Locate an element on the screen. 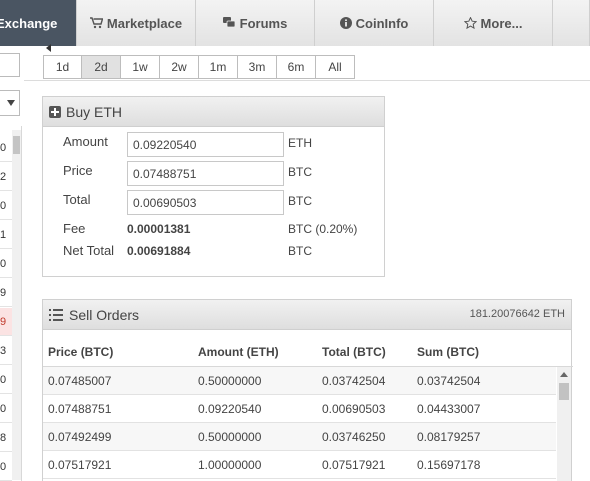  fee-label: Fee is located at coordinates (74, 228).